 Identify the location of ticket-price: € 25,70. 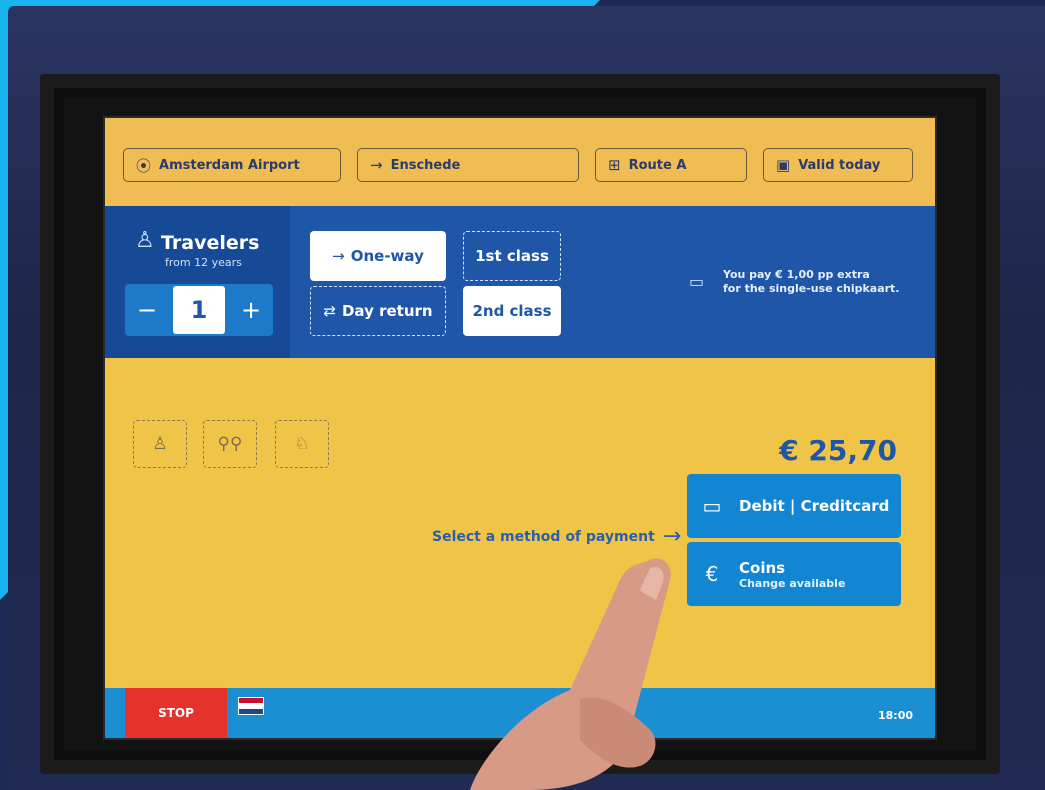
(838, 450).